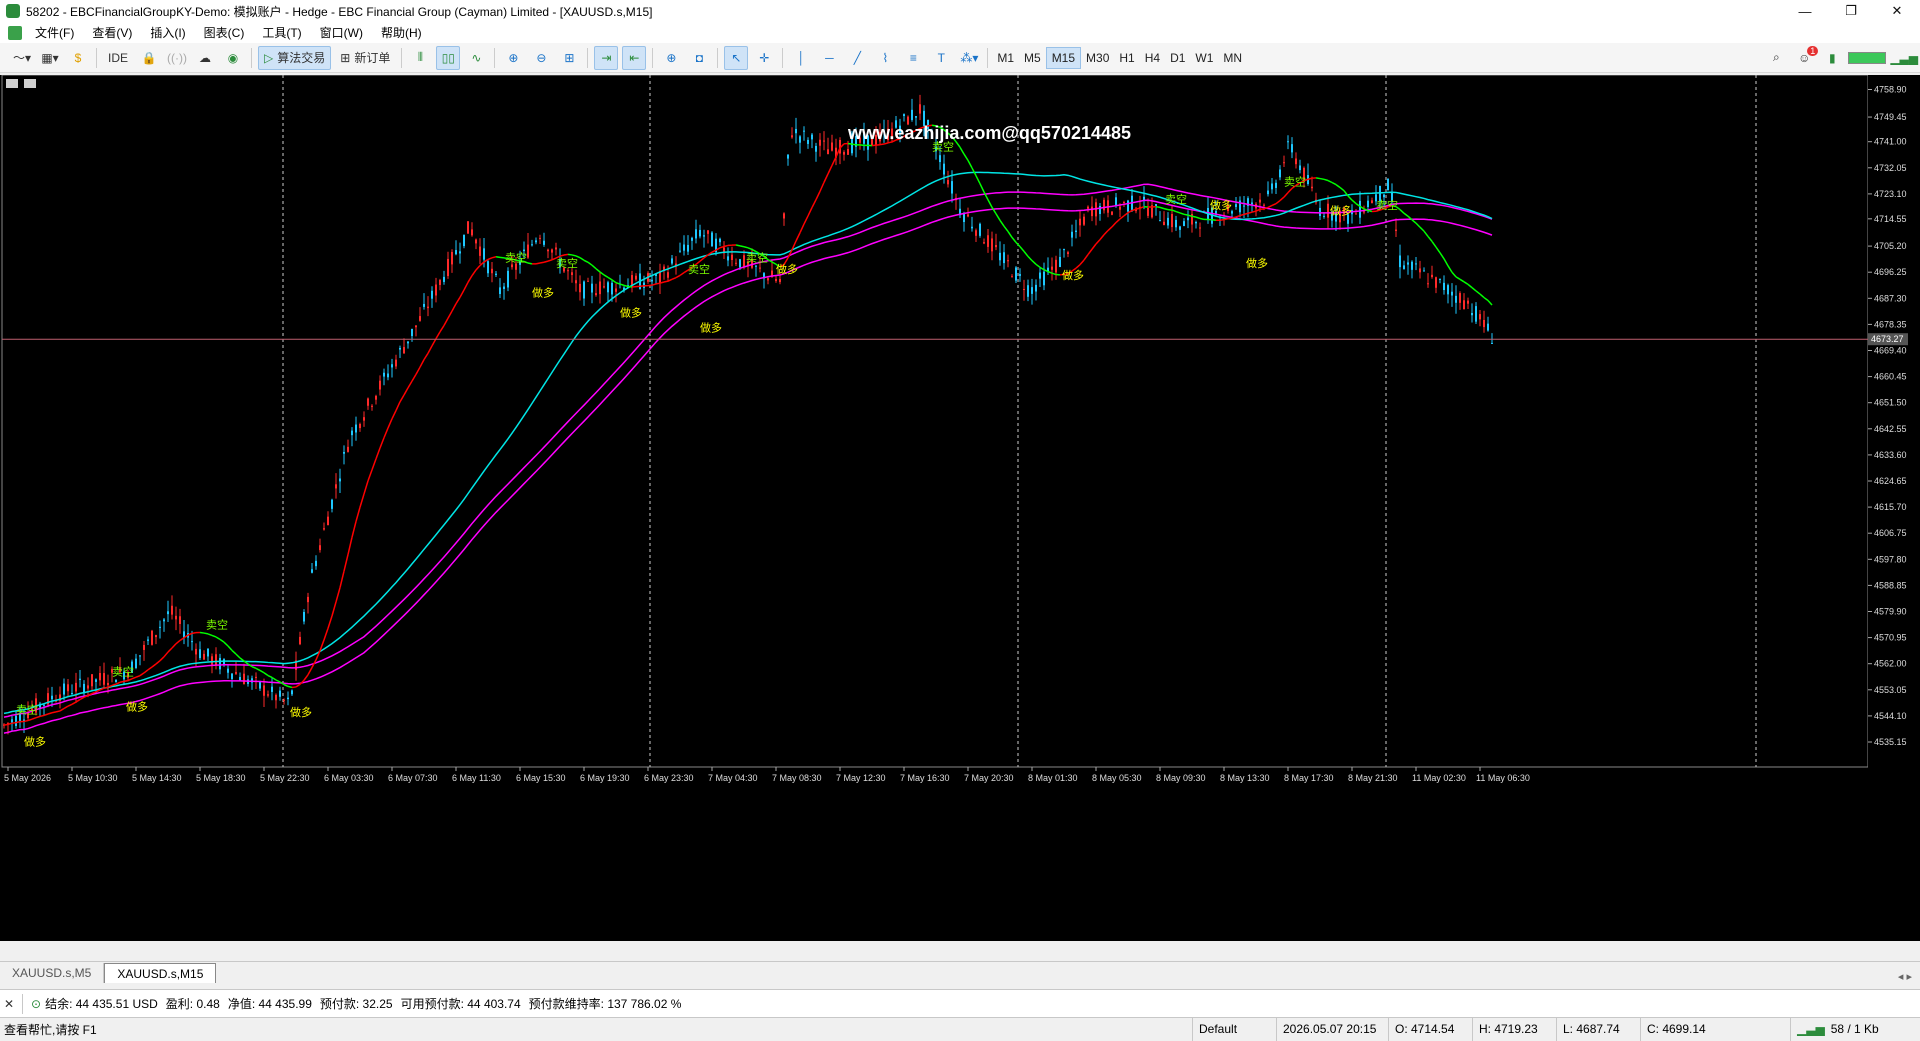 This screenshot has height=1041, width=1920. Describe the element at coordinates (671, 58) in the screenshot. I see `indicators-icon: ⊕` at that location.